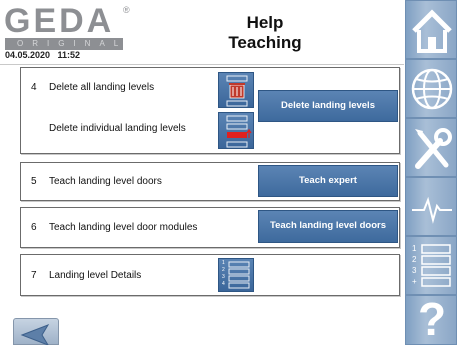  What do you see at coordinates (105, 181) in the screenshot?
I see `teach-landing-level-doors-label: Teach landing level doors` at bounding box center [105, 181].